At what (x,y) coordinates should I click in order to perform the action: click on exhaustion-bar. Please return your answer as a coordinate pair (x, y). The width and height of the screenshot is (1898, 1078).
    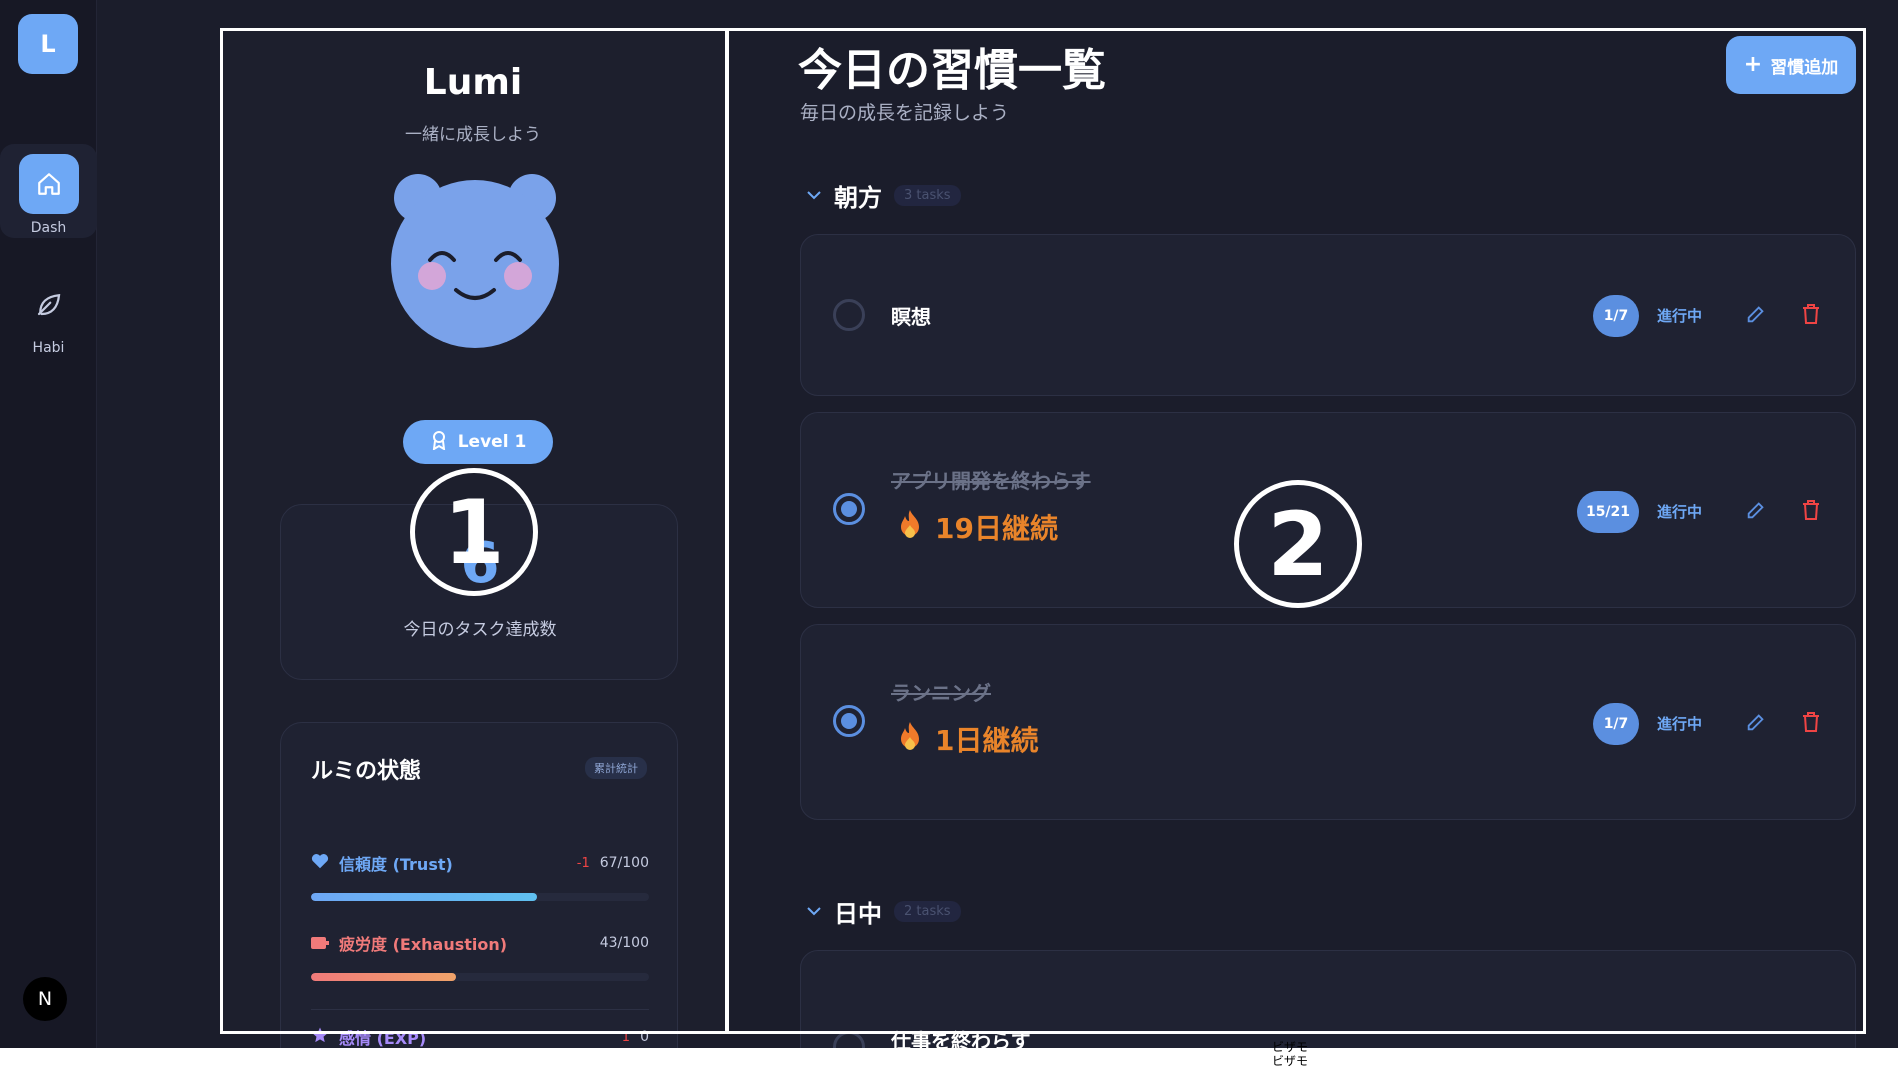
    Looking at the image, I should click on (480, 977).